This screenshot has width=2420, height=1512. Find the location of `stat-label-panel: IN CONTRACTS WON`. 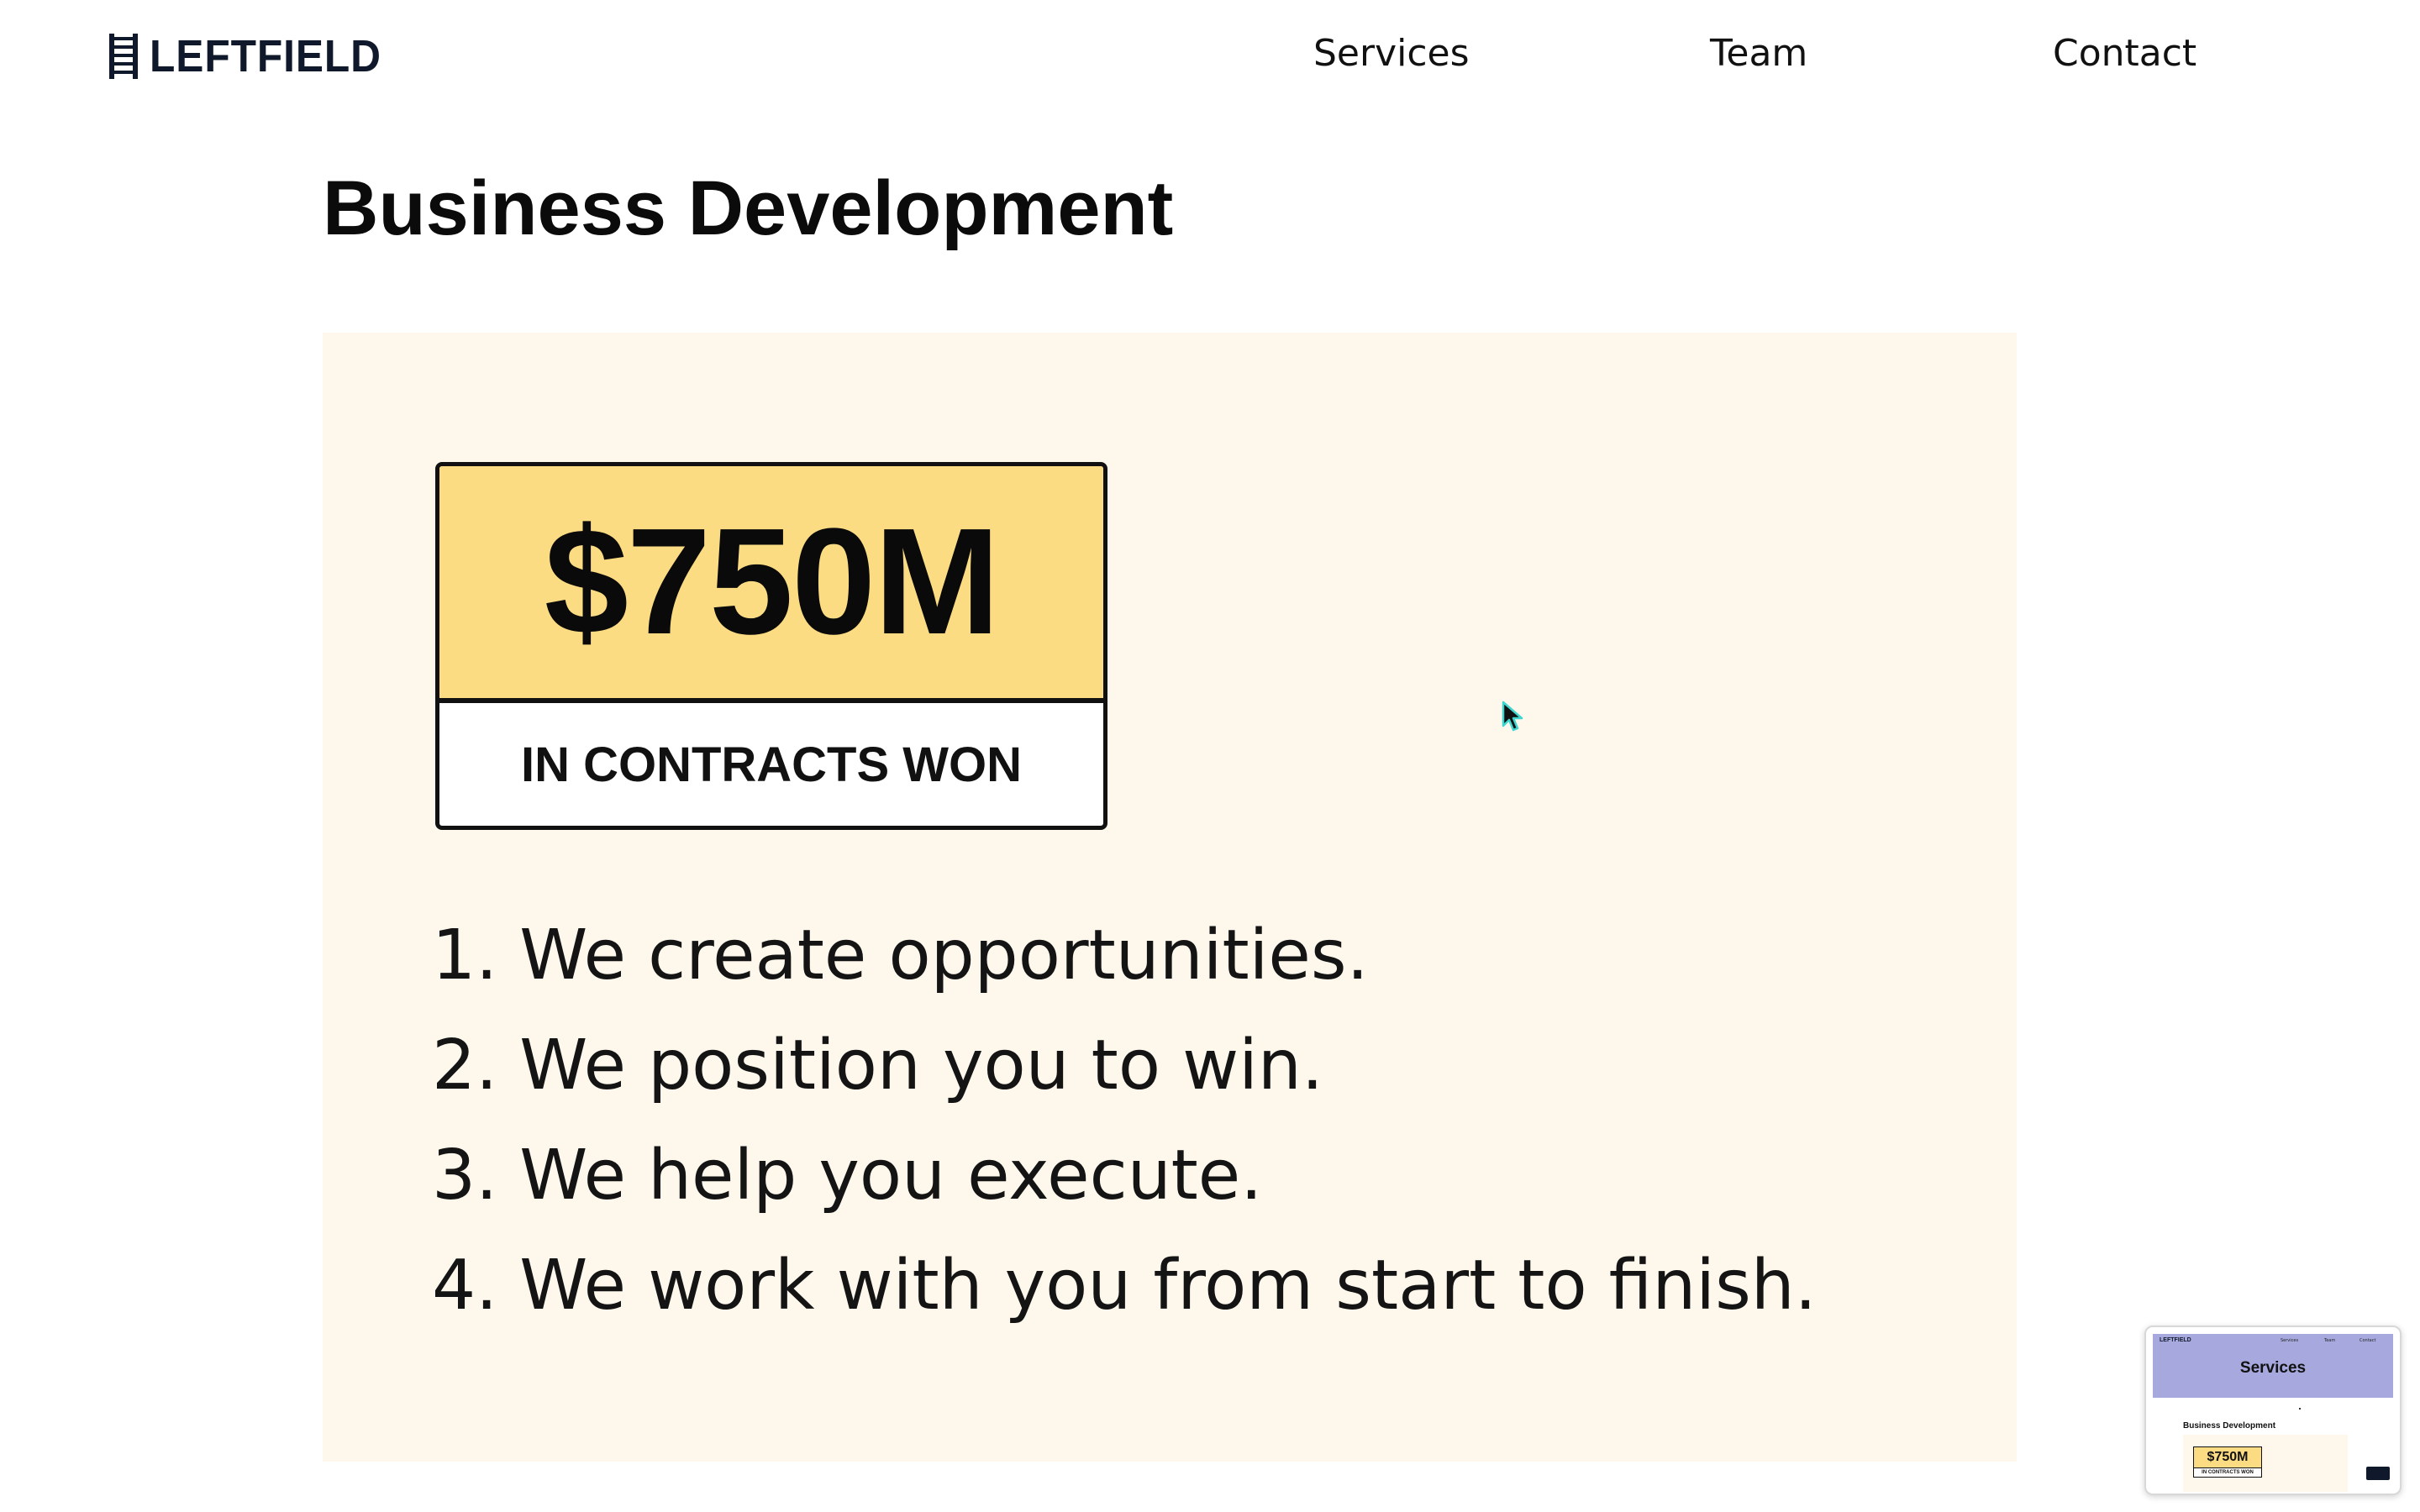

stat-label-panel: IN CONTRACTS WON is located at coordinates (771, 764).